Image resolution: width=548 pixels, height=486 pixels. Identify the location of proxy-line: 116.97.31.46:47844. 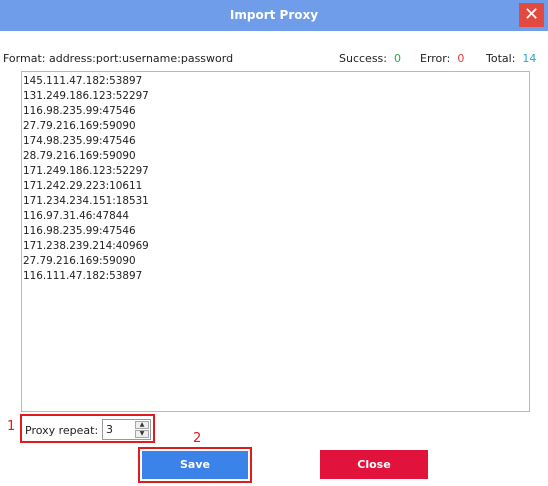
(76, 216).